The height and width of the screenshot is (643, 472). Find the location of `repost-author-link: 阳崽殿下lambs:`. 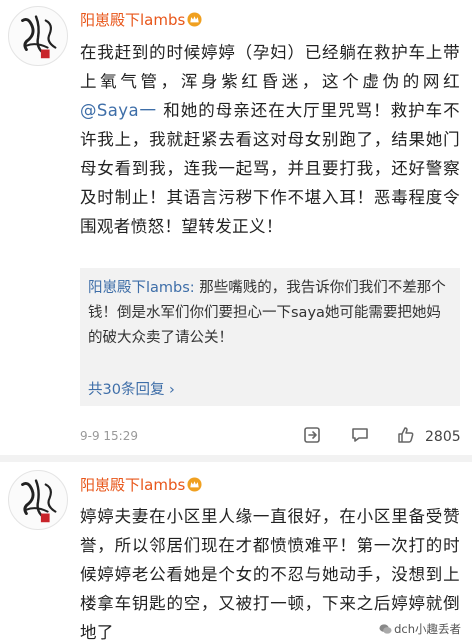

repost-author-link: 阳崽殿下lambs: is located at coordinates (141, 288).